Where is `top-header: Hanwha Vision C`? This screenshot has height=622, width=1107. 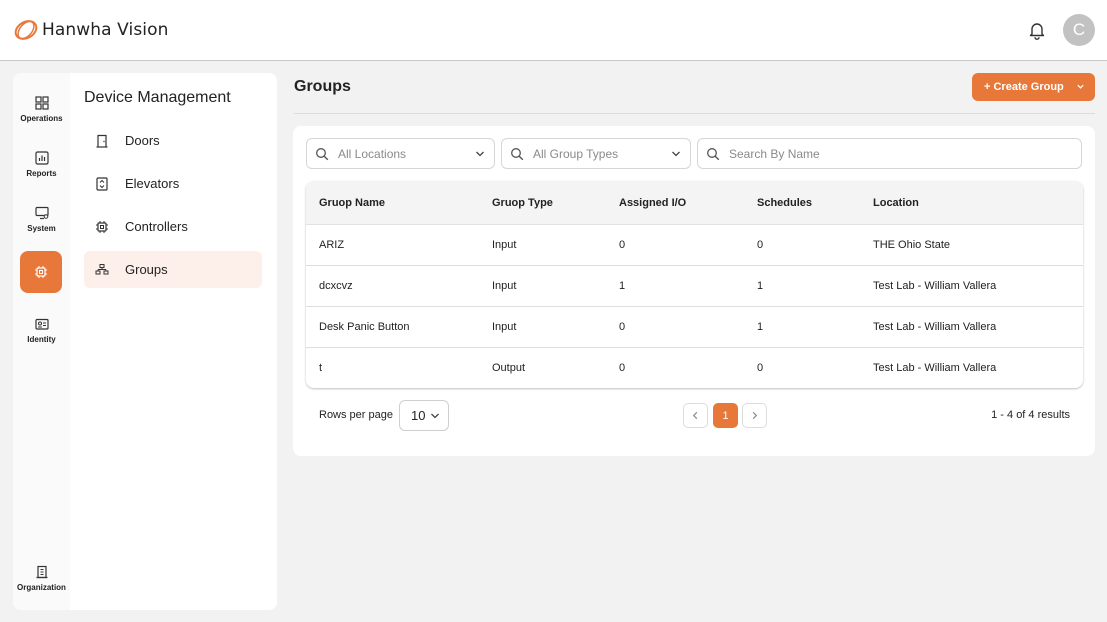 top-header: Hanwha Vision C is located at coordinates (553, 30).